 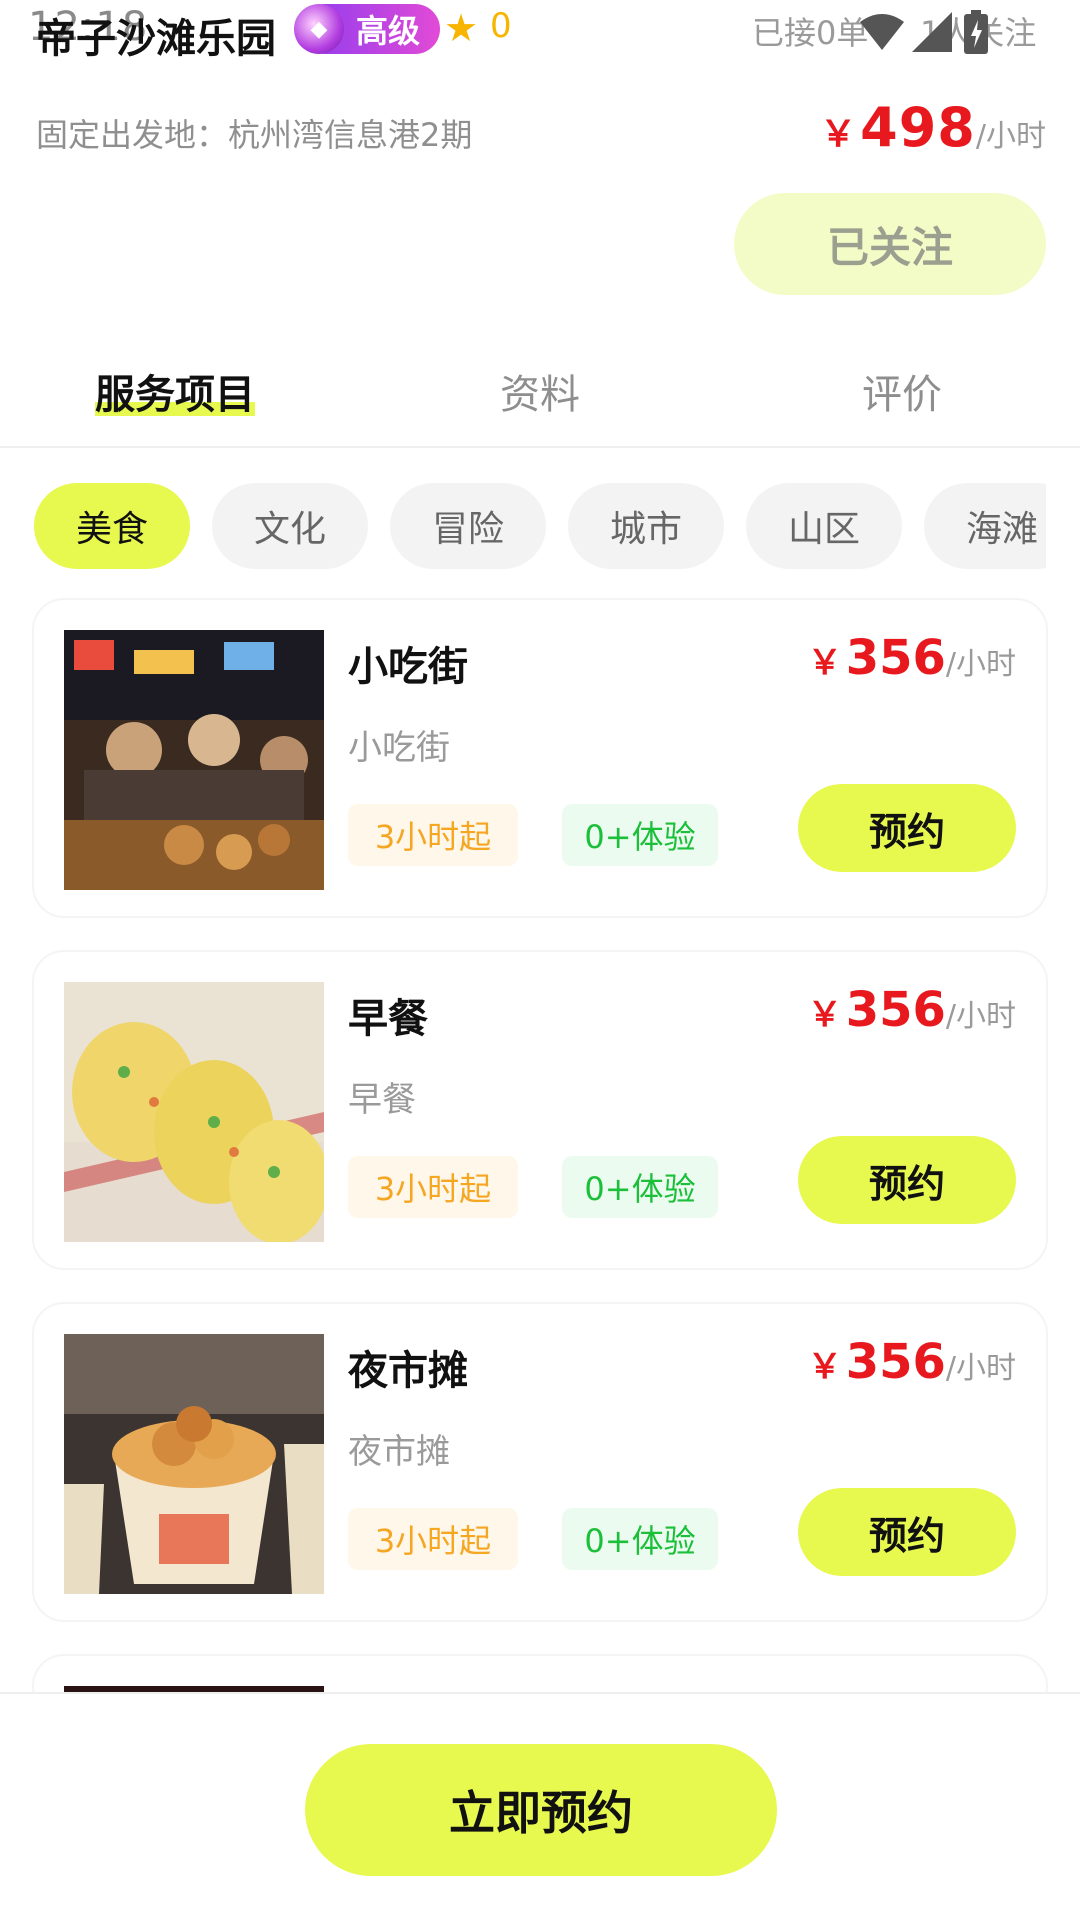 I want to click on hourly-price: ￥ 498 /小时, so click(x=933, y=127).